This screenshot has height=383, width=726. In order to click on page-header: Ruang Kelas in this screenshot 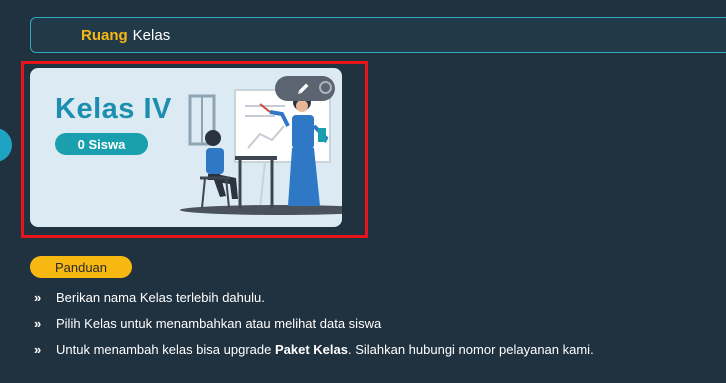, I will do `click(378, 35)`.